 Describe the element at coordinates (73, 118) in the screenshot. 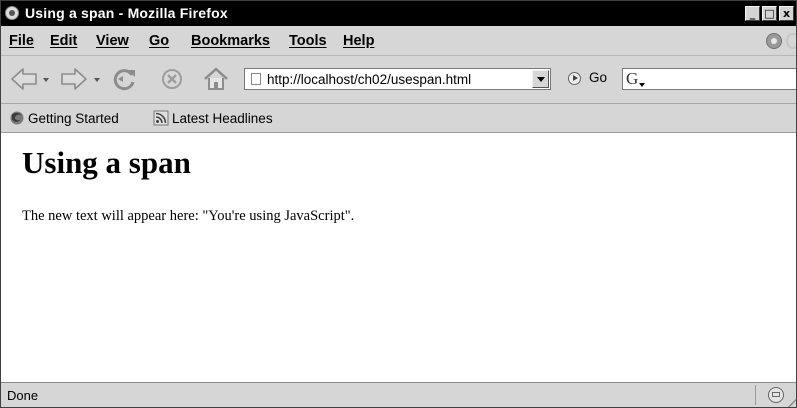

I see `bookmark-label: Getting Started` at that location.